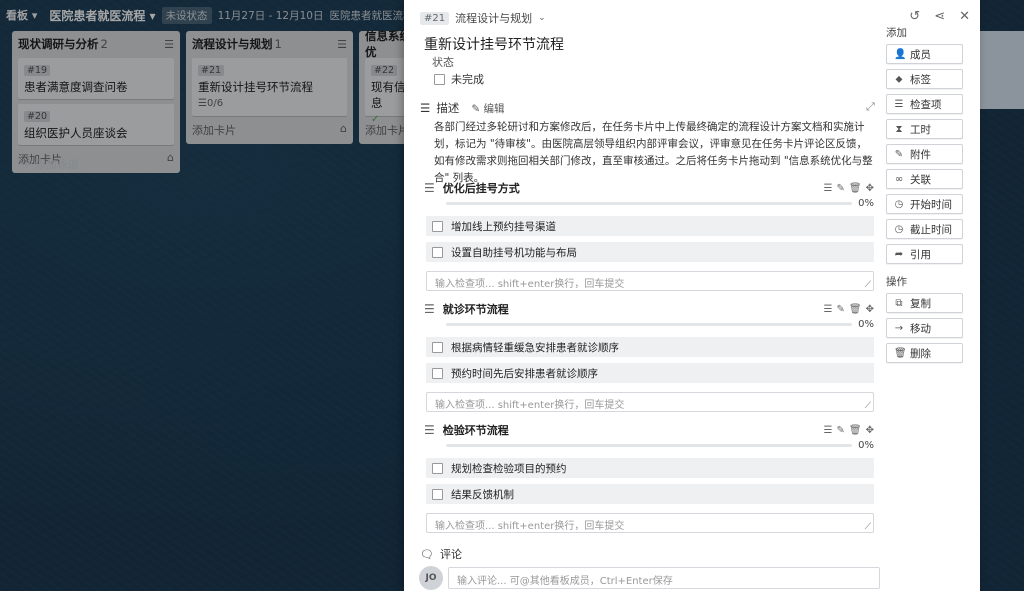 The height and width of the screenshot is (591, 1024). I want to click on link-icon: ∞, so click(899, 179).